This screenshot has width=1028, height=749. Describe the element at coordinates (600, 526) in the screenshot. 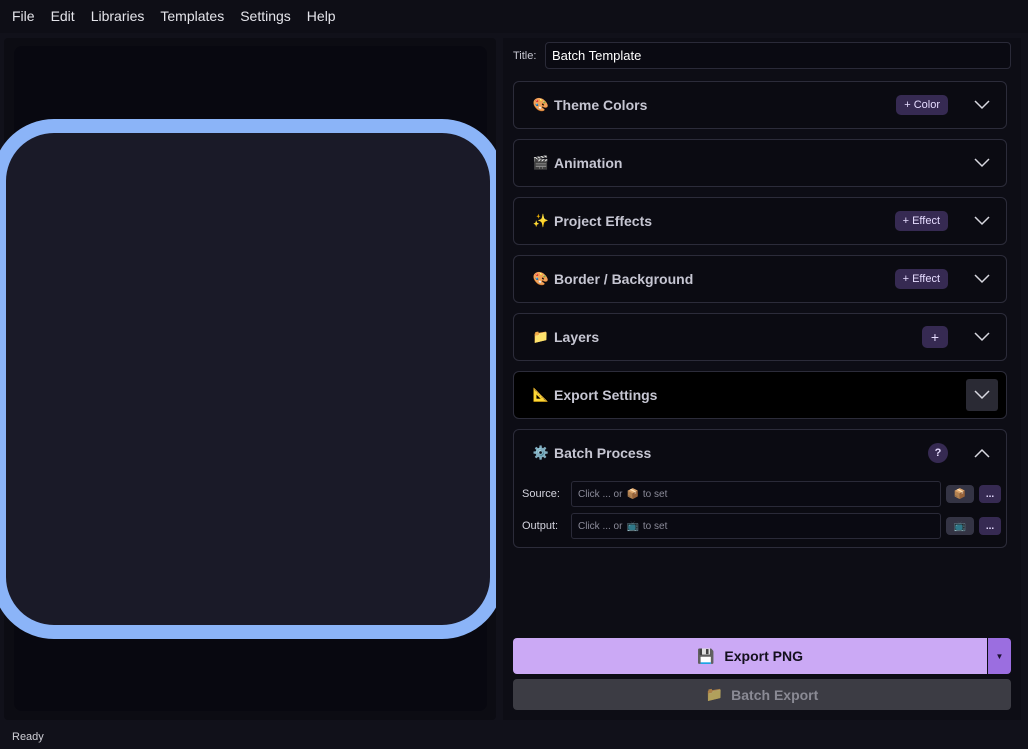

I see `output-hint-prefix: Click ... or` at that location.